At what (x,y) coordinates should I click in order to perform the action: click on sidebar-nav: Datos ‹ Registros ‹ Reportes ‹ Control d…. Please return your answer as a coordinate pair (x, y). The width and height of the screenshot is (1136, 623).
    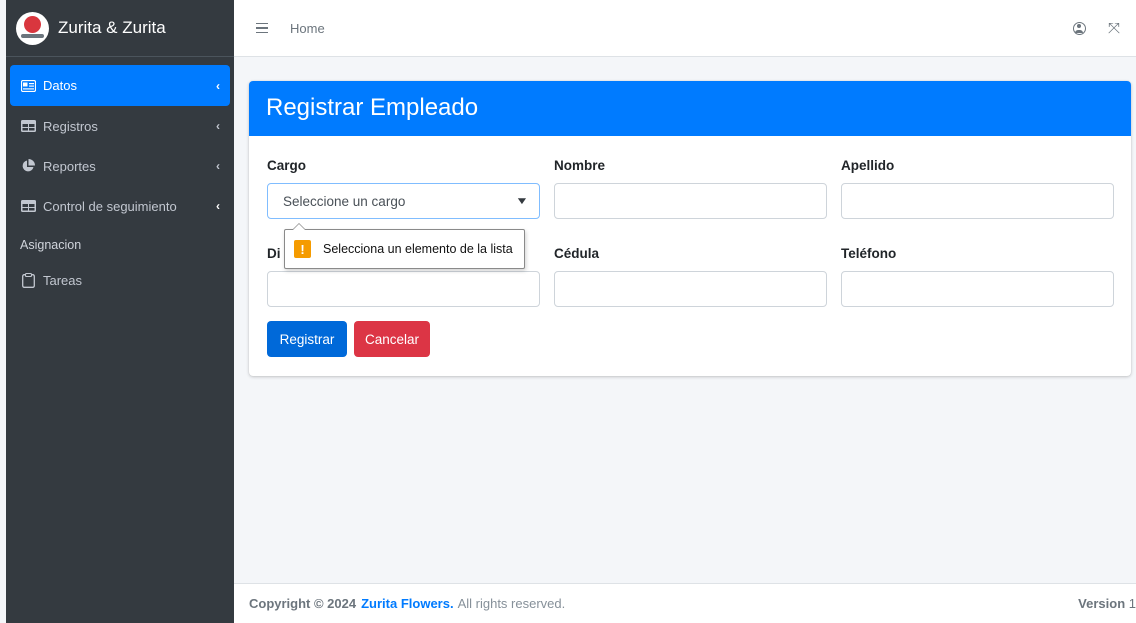
    Looking at the image, I should click on (120, 178).